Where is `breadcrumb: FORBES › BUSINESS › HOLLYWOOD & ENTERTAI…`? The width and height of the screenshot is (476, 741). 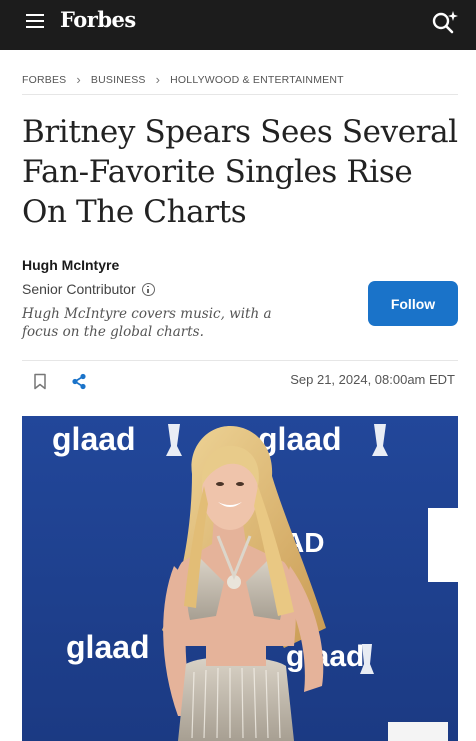
breadcrumb: FORBES › BUSINESS › HOLLYWOOD & ENTERTAI… is located at coordinates (240, 80).